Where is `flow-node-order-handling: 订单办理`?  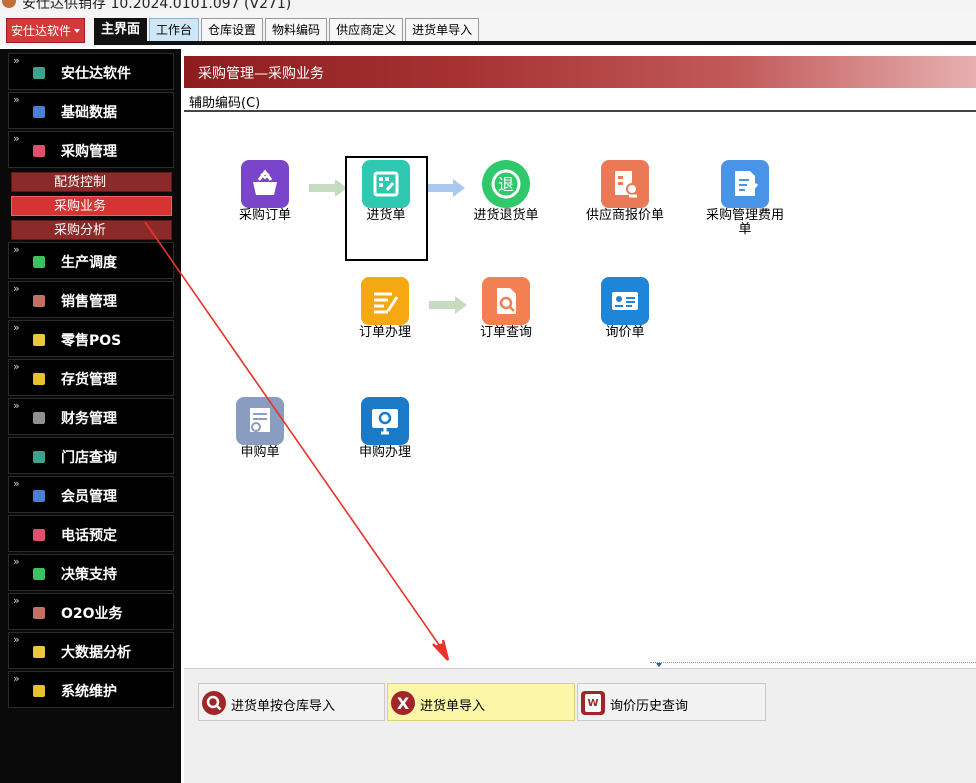 flow-node-order-handling: 订单办理 is located at coordinates (385, 308).